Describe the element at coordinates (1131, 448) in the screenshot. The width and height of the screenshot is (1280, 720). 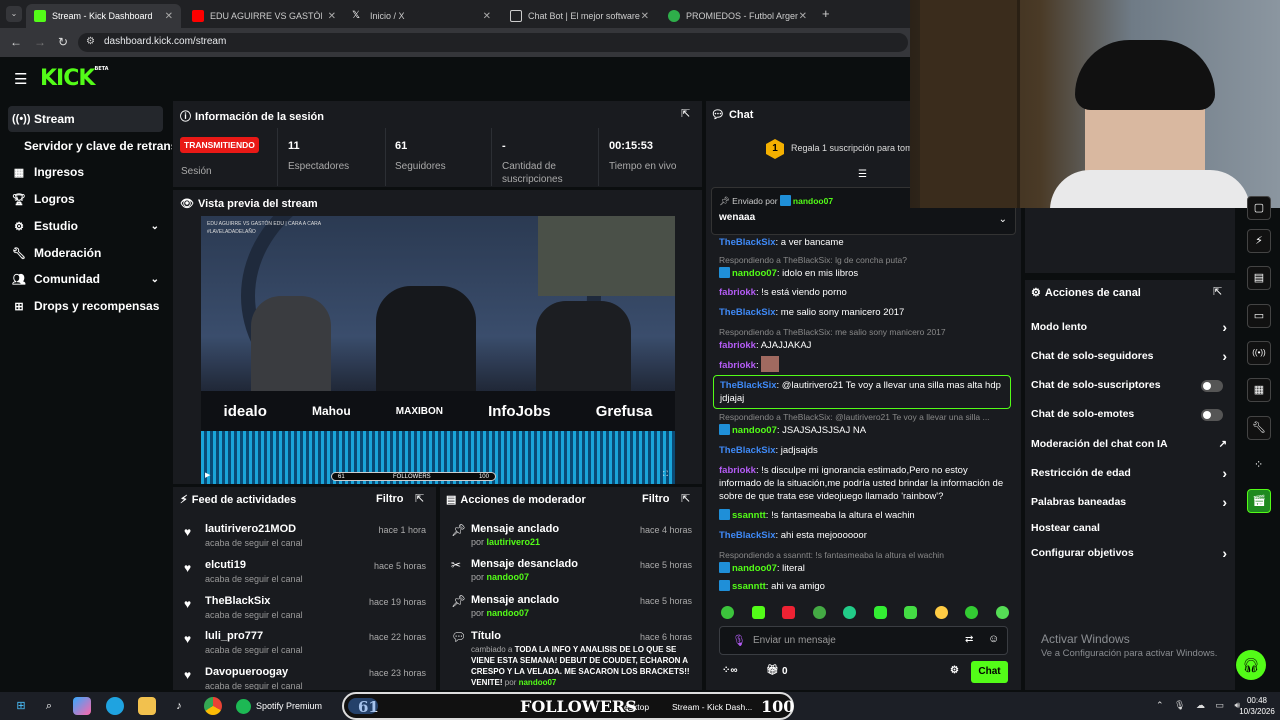
I see `action-ai-moderation: Moderación del chat con IA ↗` at that location.